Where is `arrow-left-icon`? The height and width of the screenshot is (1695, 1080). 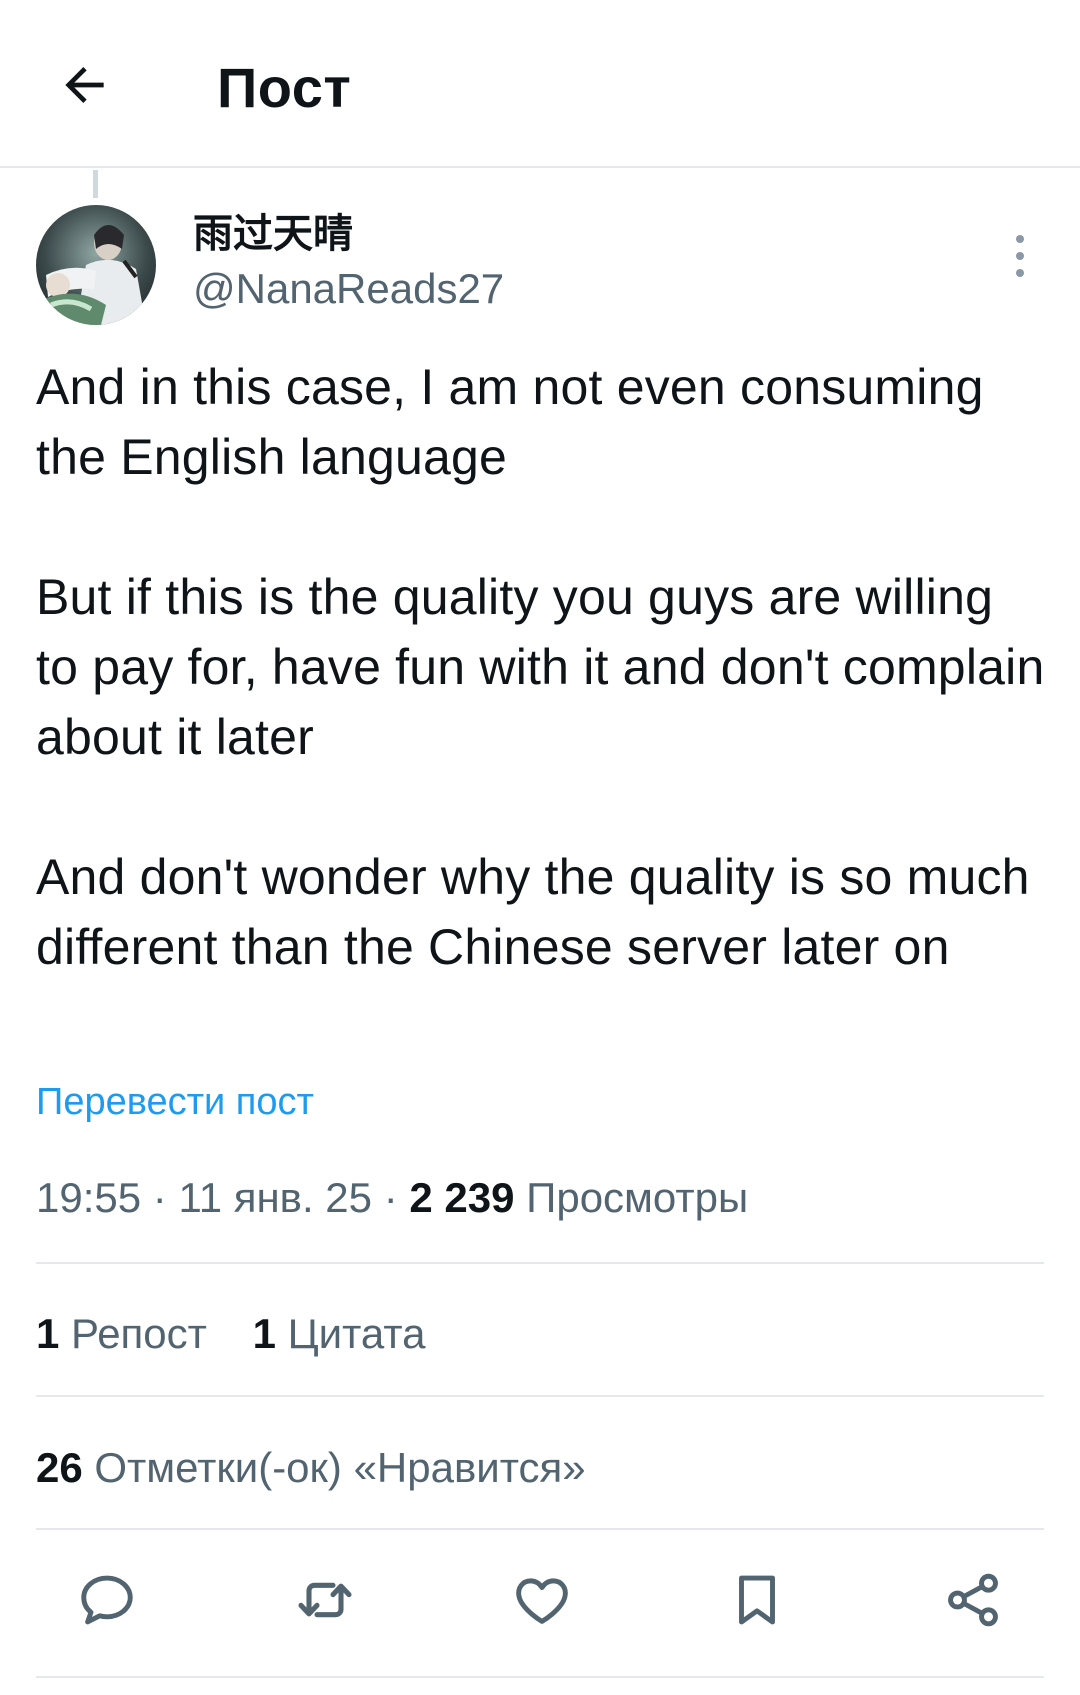
arrow-left-icon is located at coordinates (84, 85).